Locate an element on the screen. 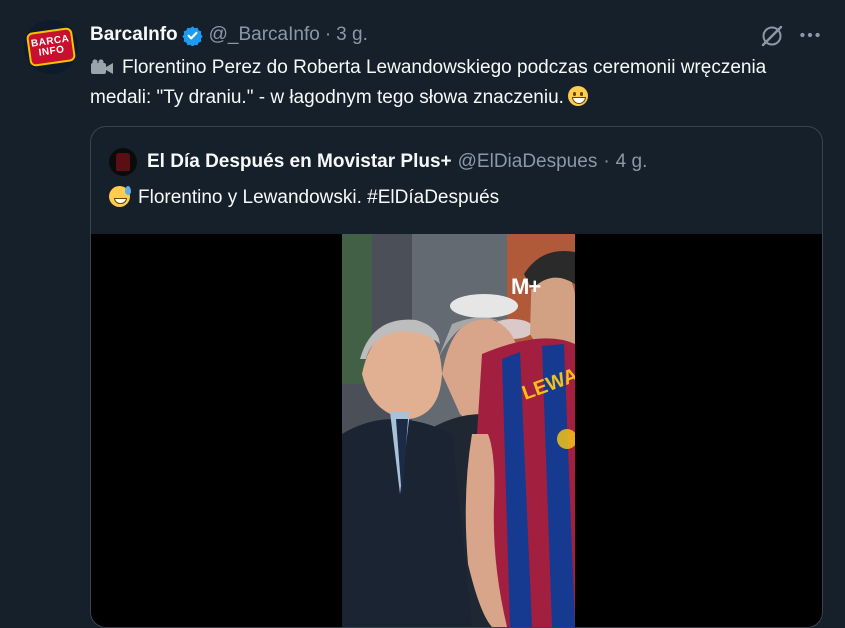 The height and width of the screenshot is (628, 845). tweet-header: BarcaInfo @_BarcaInfo · 3 g. is located at coordinates (229, 35).